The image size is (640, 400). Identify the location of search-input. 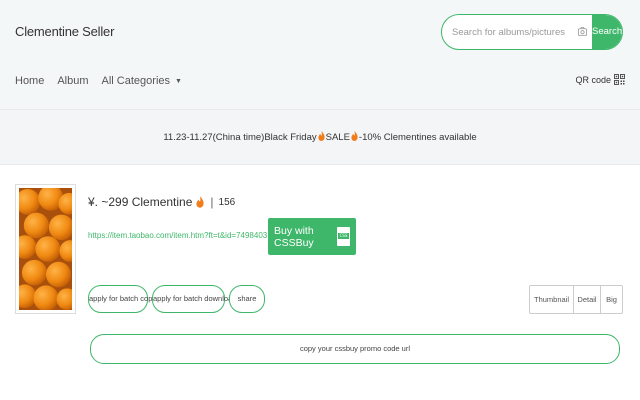
(512, 32).